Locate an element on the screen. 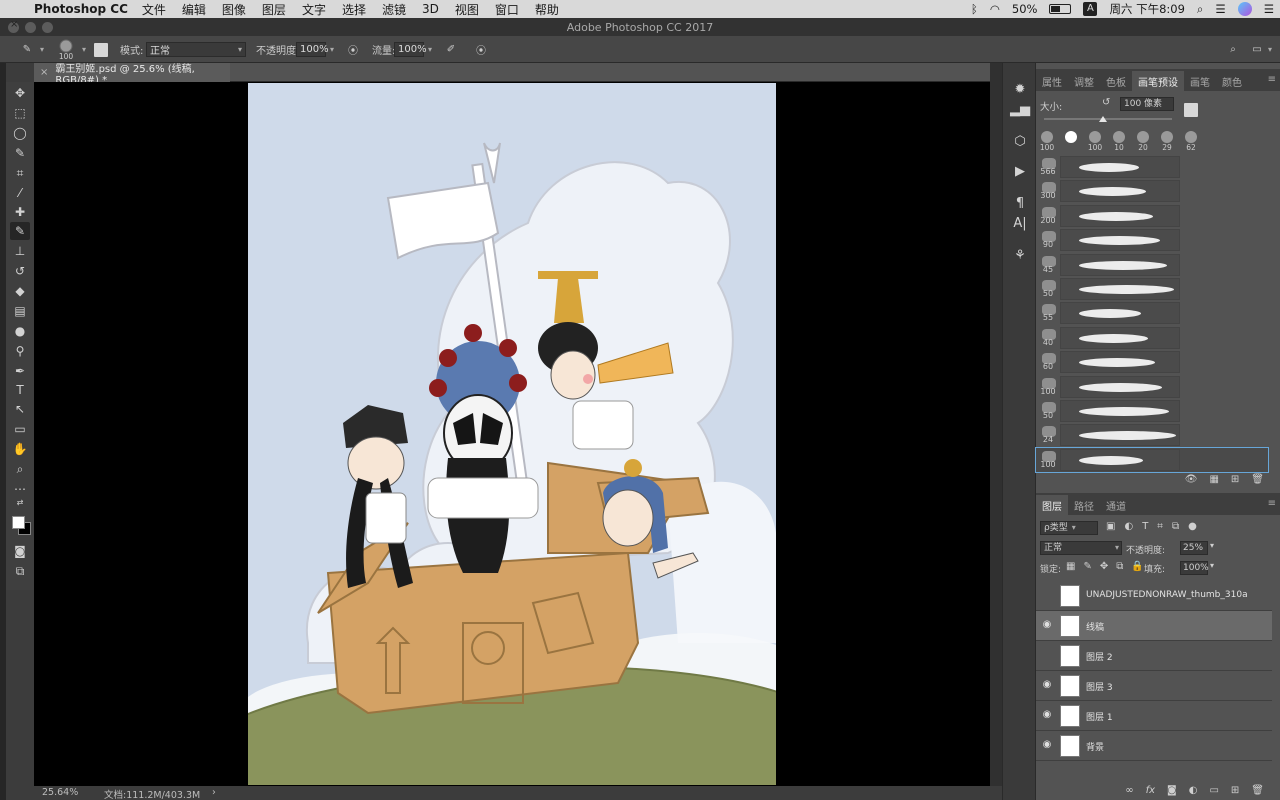 This screenshot has width=1280, height=800. layer-row: ◉ 背景 is located at coordinates (1154, 746).